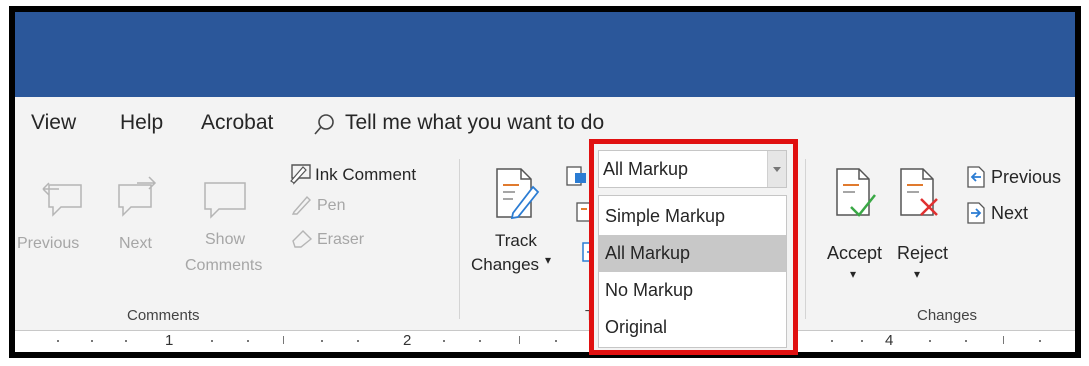 Image resolution: width=1089 pixels, height=366 pixels. What do you see at coordinates (692, 290) in the screenshot?
I see `option-no-markup: No Markup` at bounding box center [692, 290].